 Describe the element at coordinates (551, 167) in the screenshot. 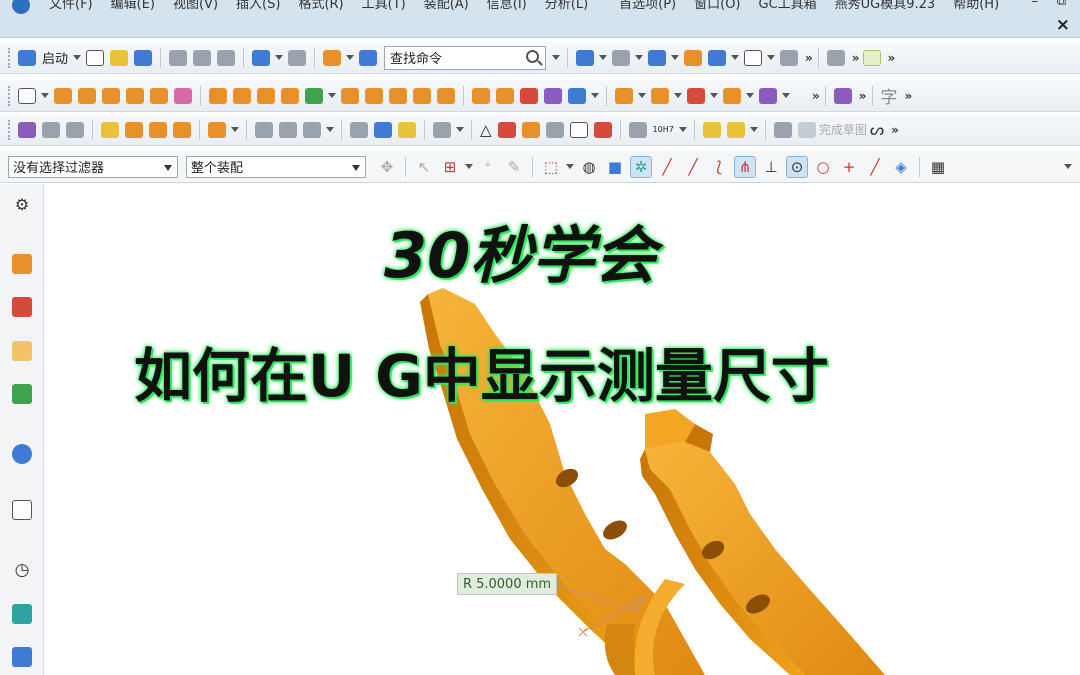

I see `rectangle-select-icon: ⬚` at that location.